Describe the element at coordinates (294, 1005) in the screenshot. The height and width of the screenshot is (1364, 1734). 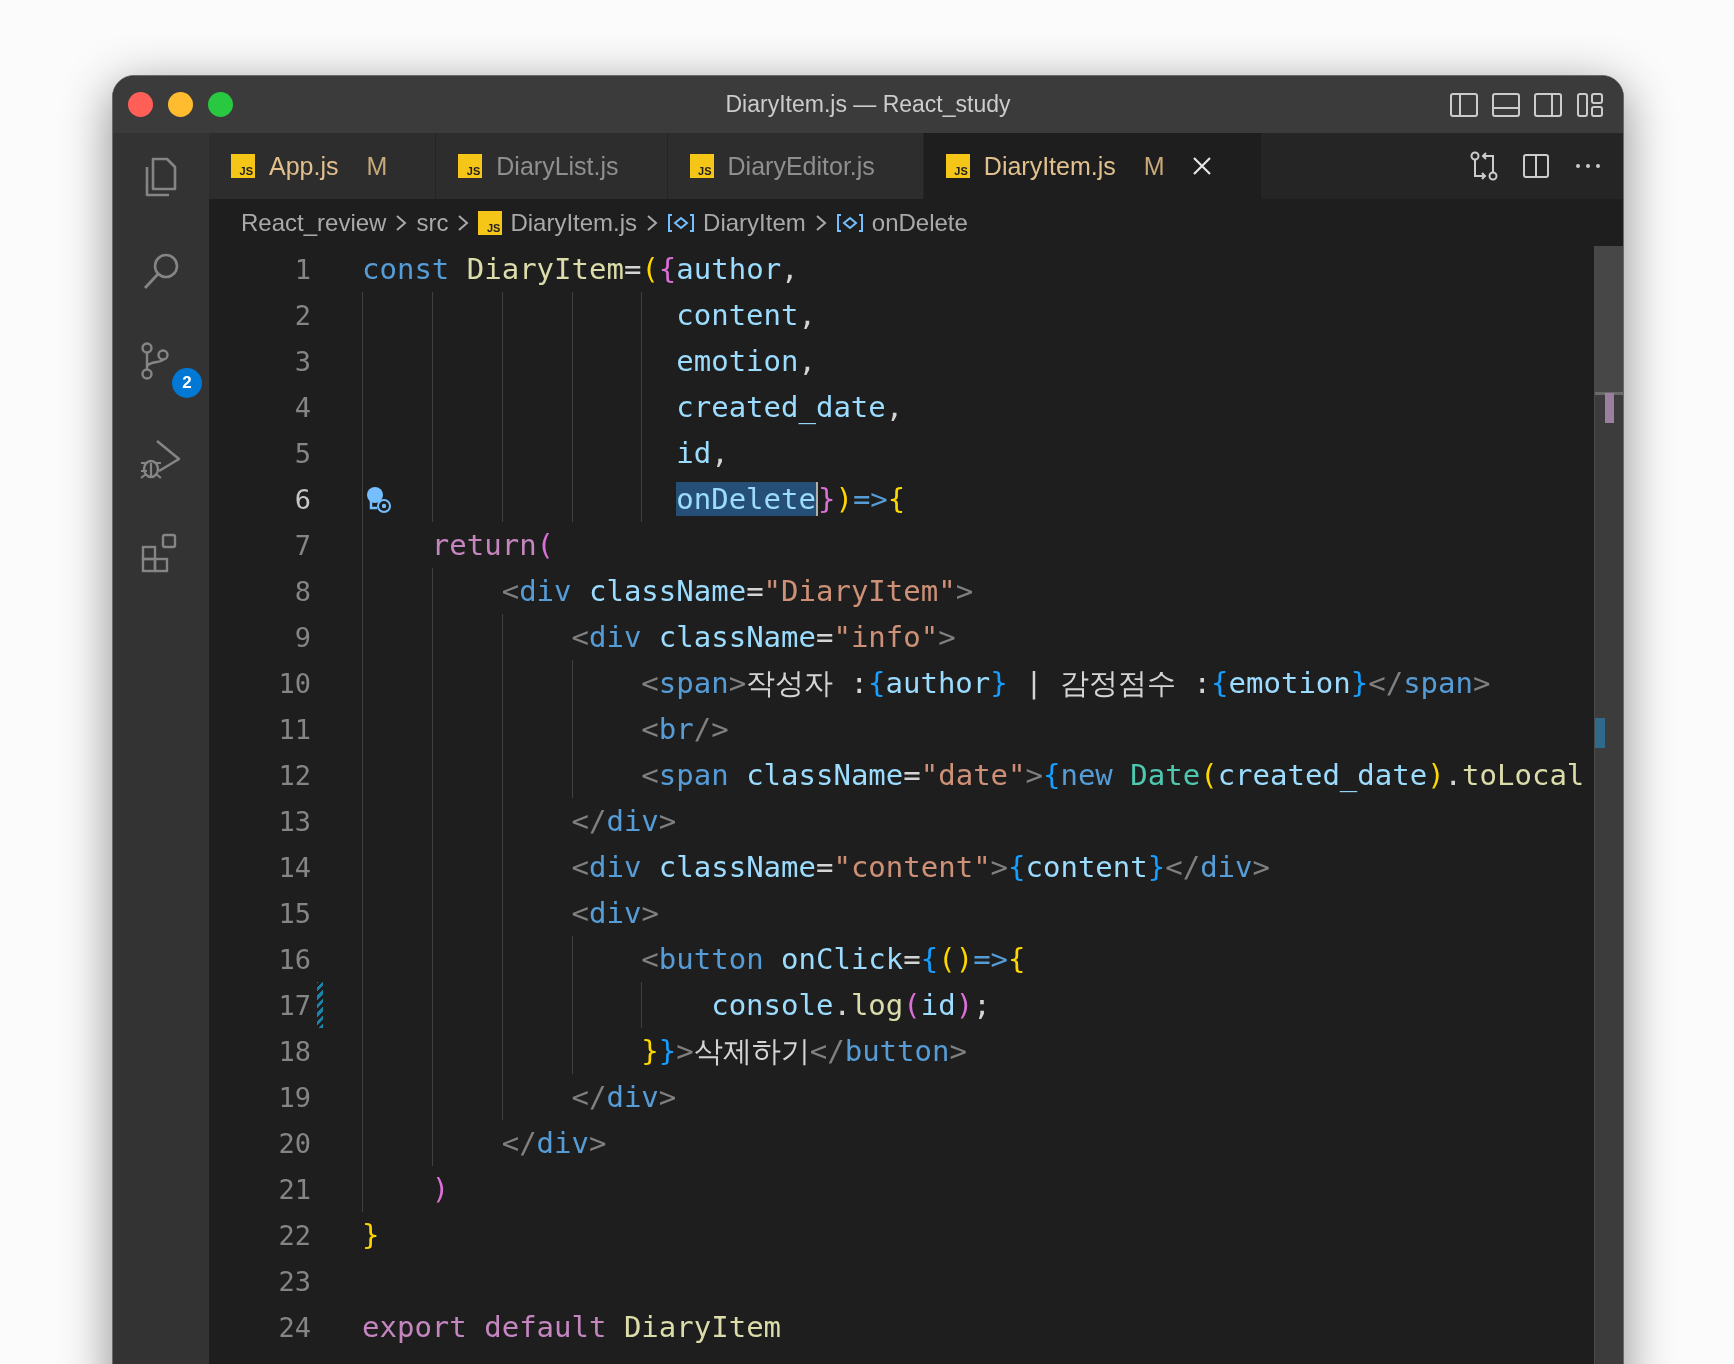
I see `line-number: 17` at that location.